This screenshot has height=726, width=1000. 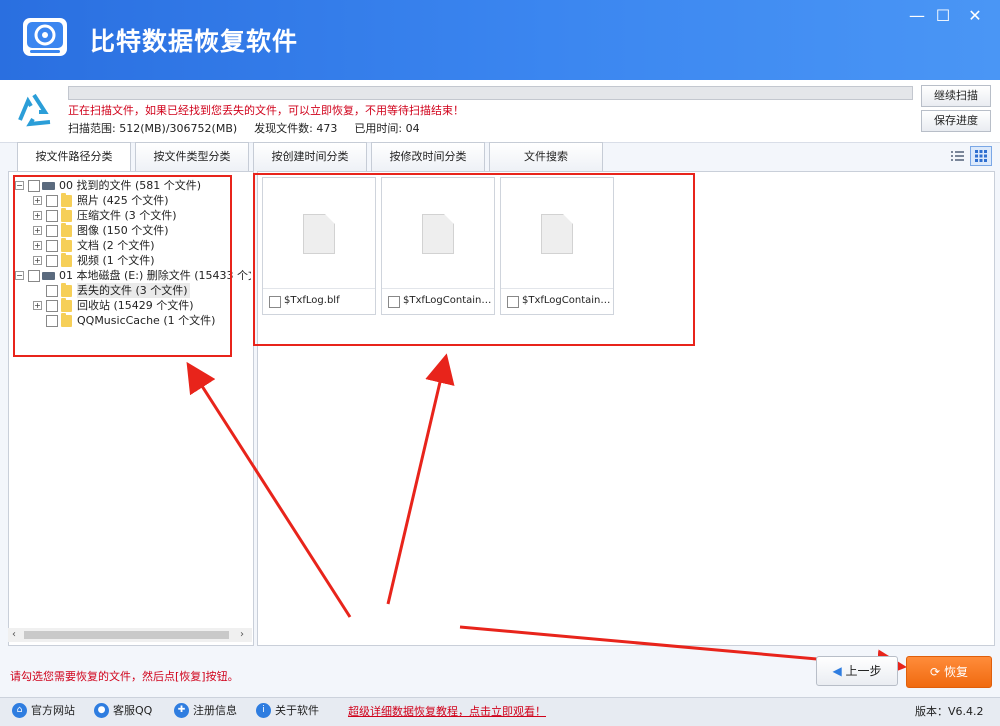 What do you see at coordinates (19, 710) in the screenshot?
I see `home-icon: ⌂` at bounding box center [19, 710].